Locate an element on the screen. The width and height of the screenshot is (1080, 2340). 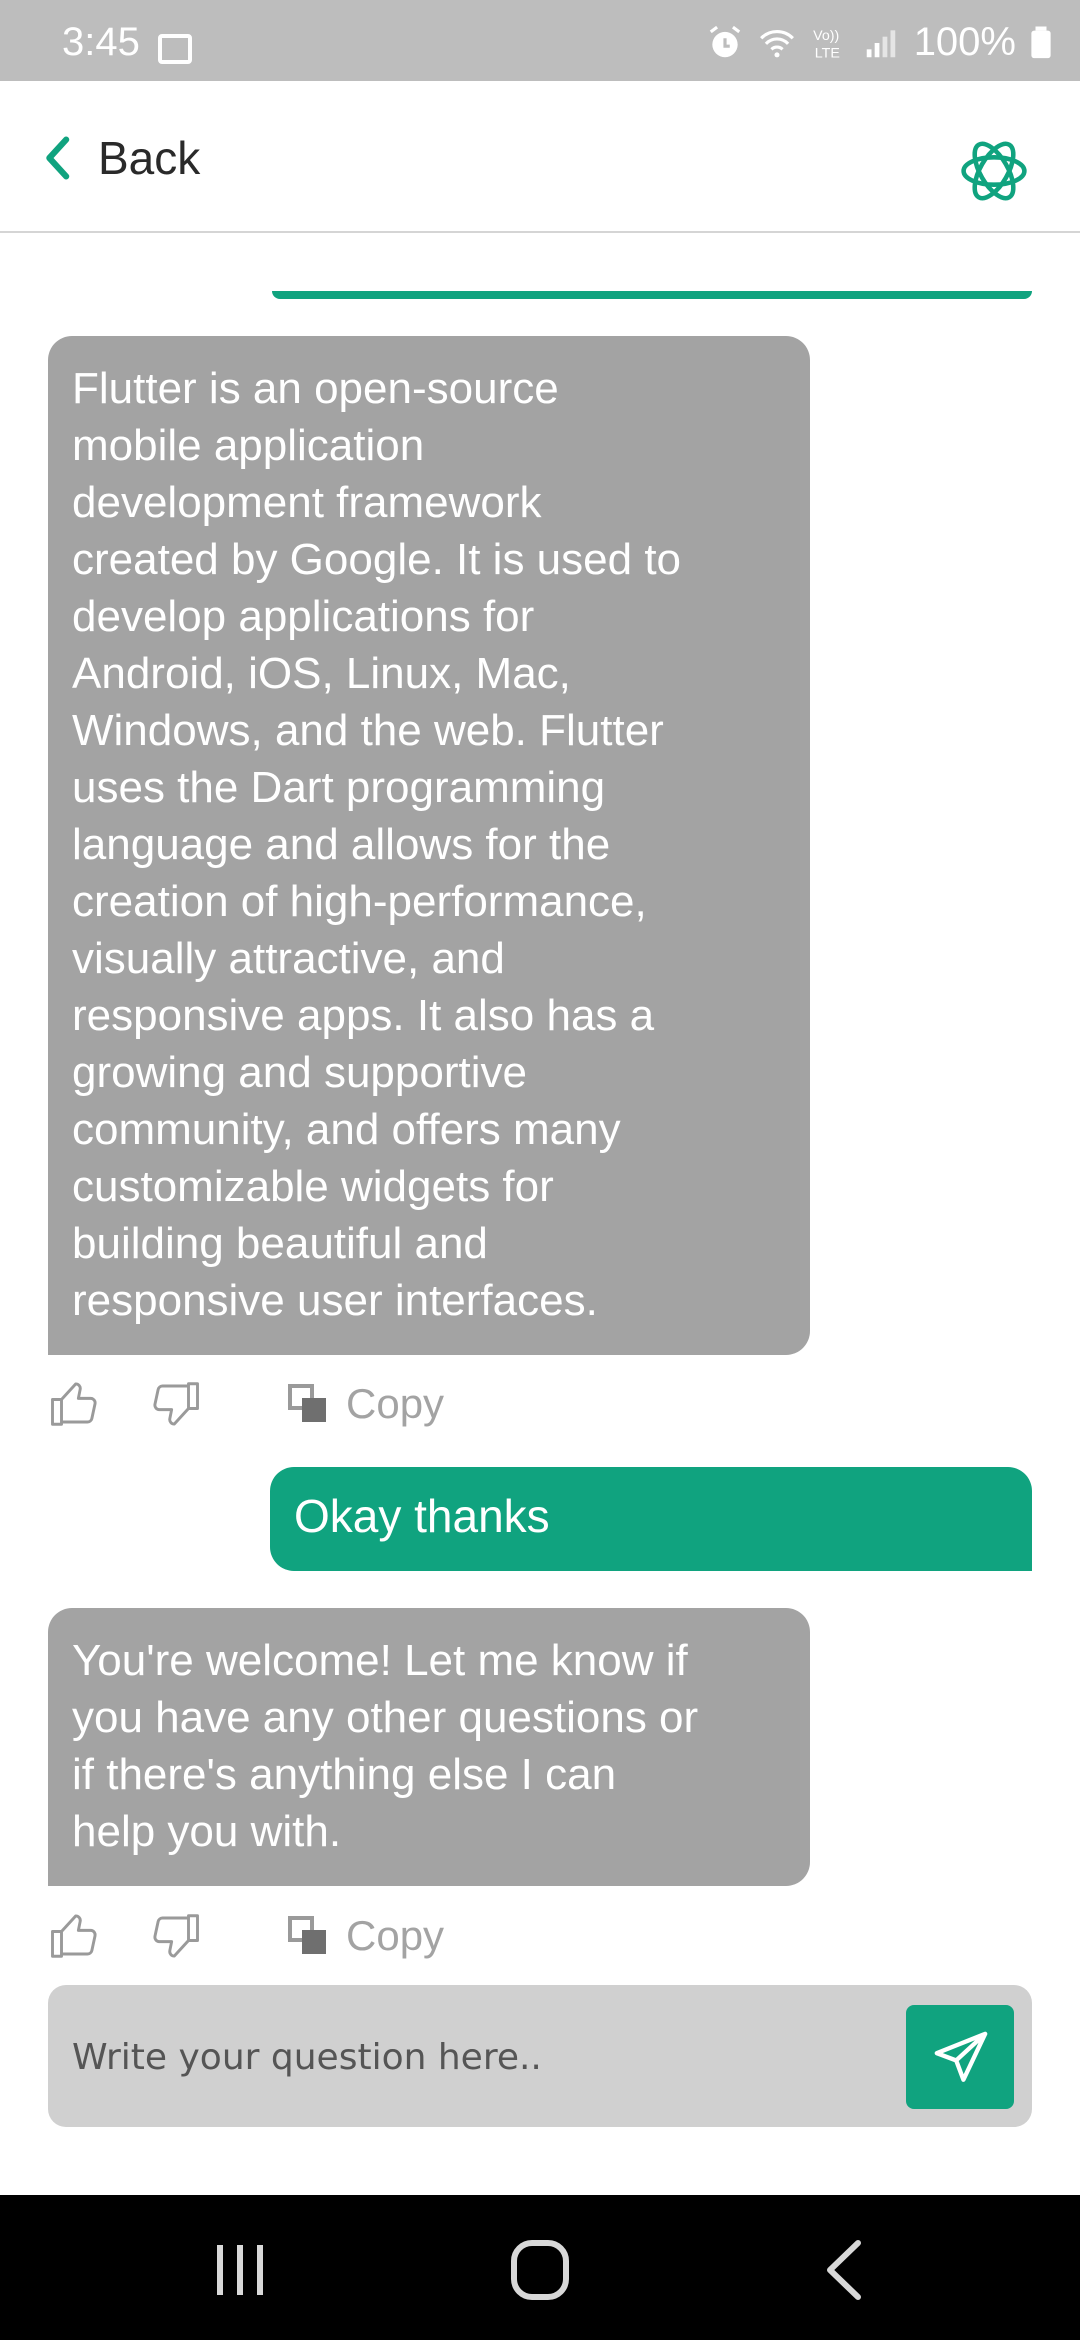
message-line: develop applications for is located at coordinates (303, 616).